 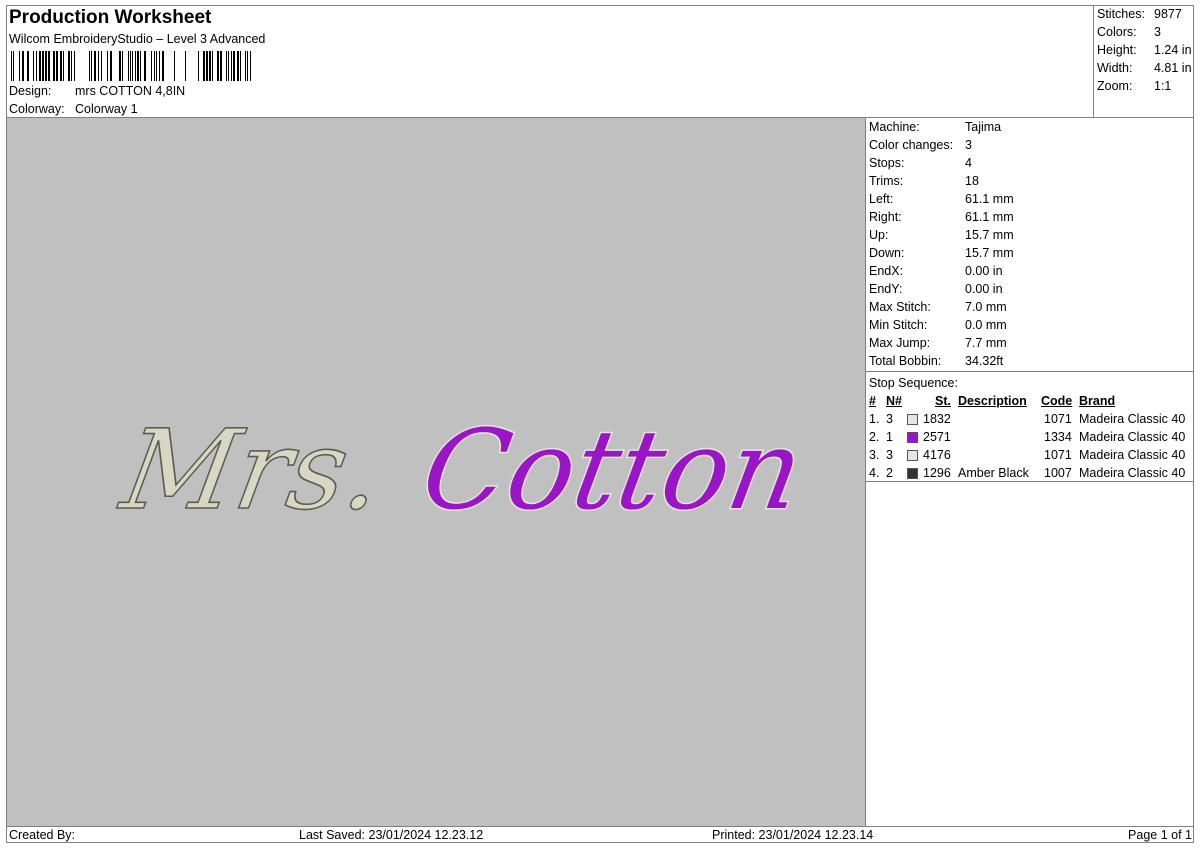 I want to click on summary-value: 1:1, so click(x=1163, y=86).